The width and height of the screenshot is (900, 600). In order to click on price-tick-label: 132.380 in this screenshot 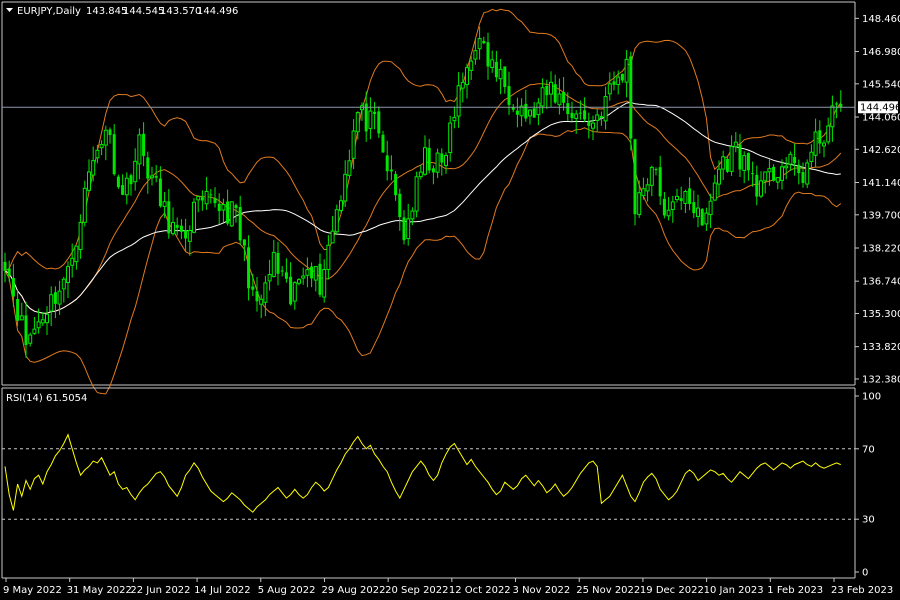, I will do `click(881, 379)`.